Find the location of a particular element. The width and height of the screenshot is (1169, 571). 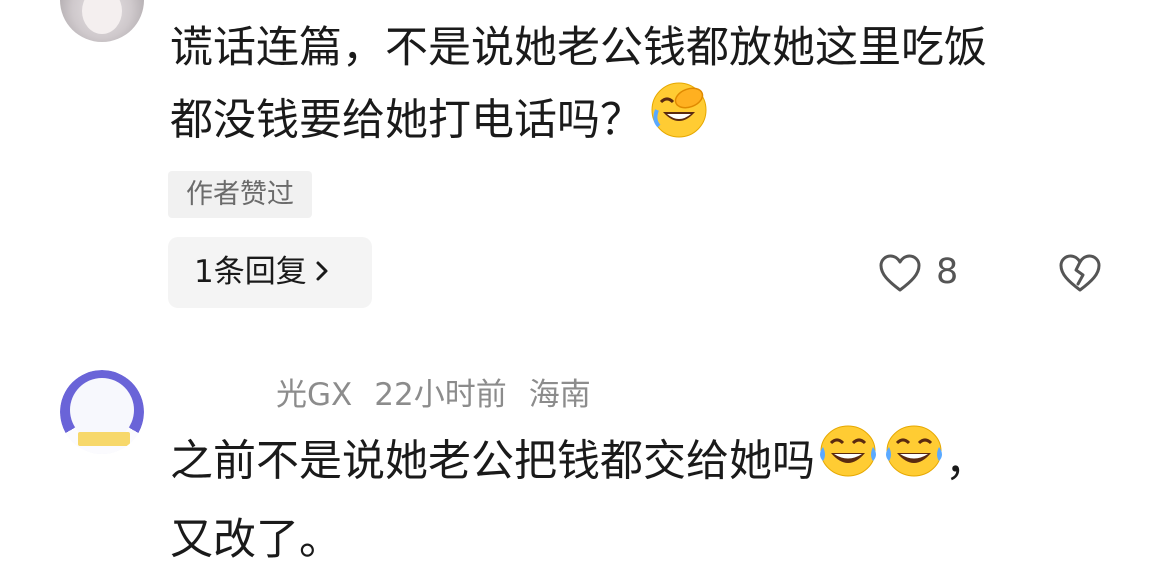

comment-text-line: 都没钱要给她打电话吗？ is located at coordinates (406, 120).